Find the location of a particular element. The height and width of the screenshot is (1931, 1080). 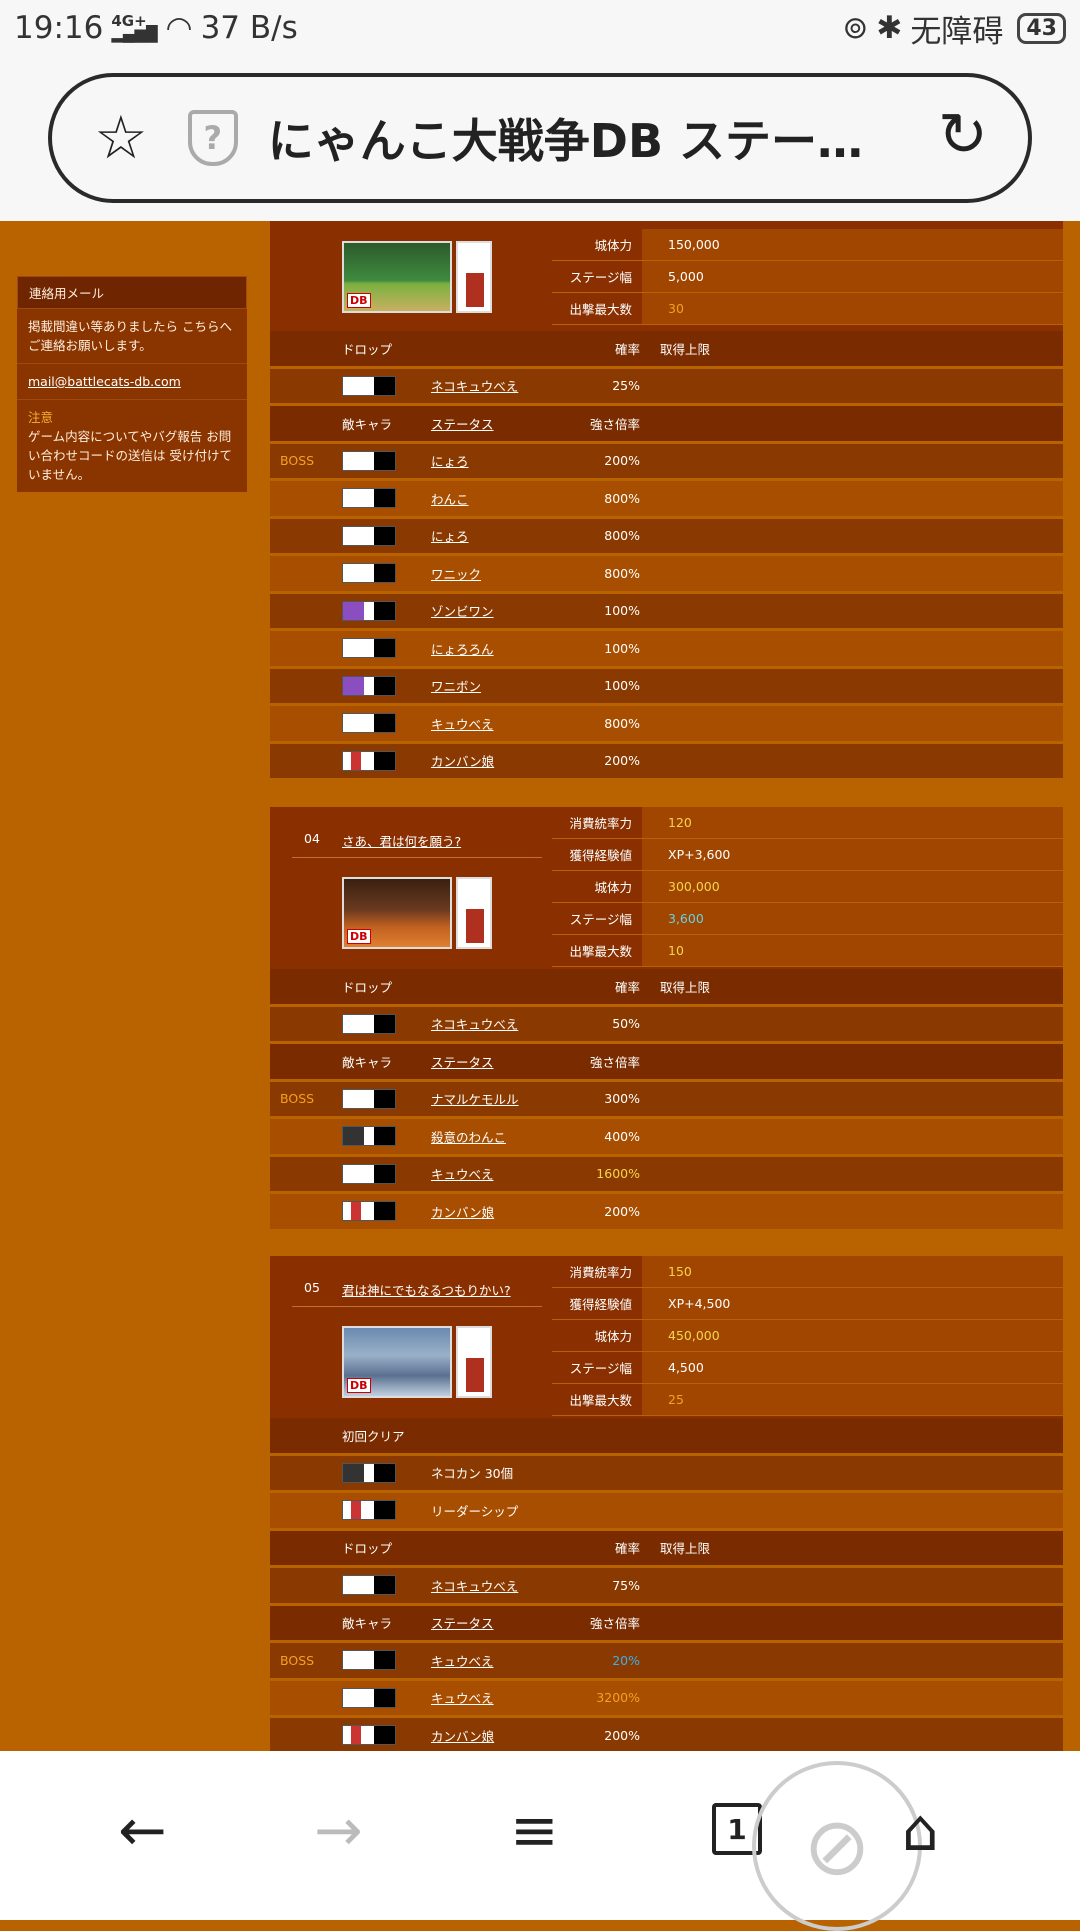

cost-row: 消費統率力 150 is located at coordinates (807, 1272).